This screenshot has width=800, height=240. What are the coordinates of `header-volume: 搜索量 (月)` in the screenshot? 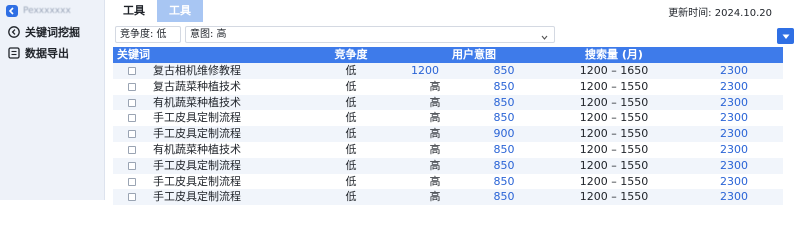 It's located at (614, 55).